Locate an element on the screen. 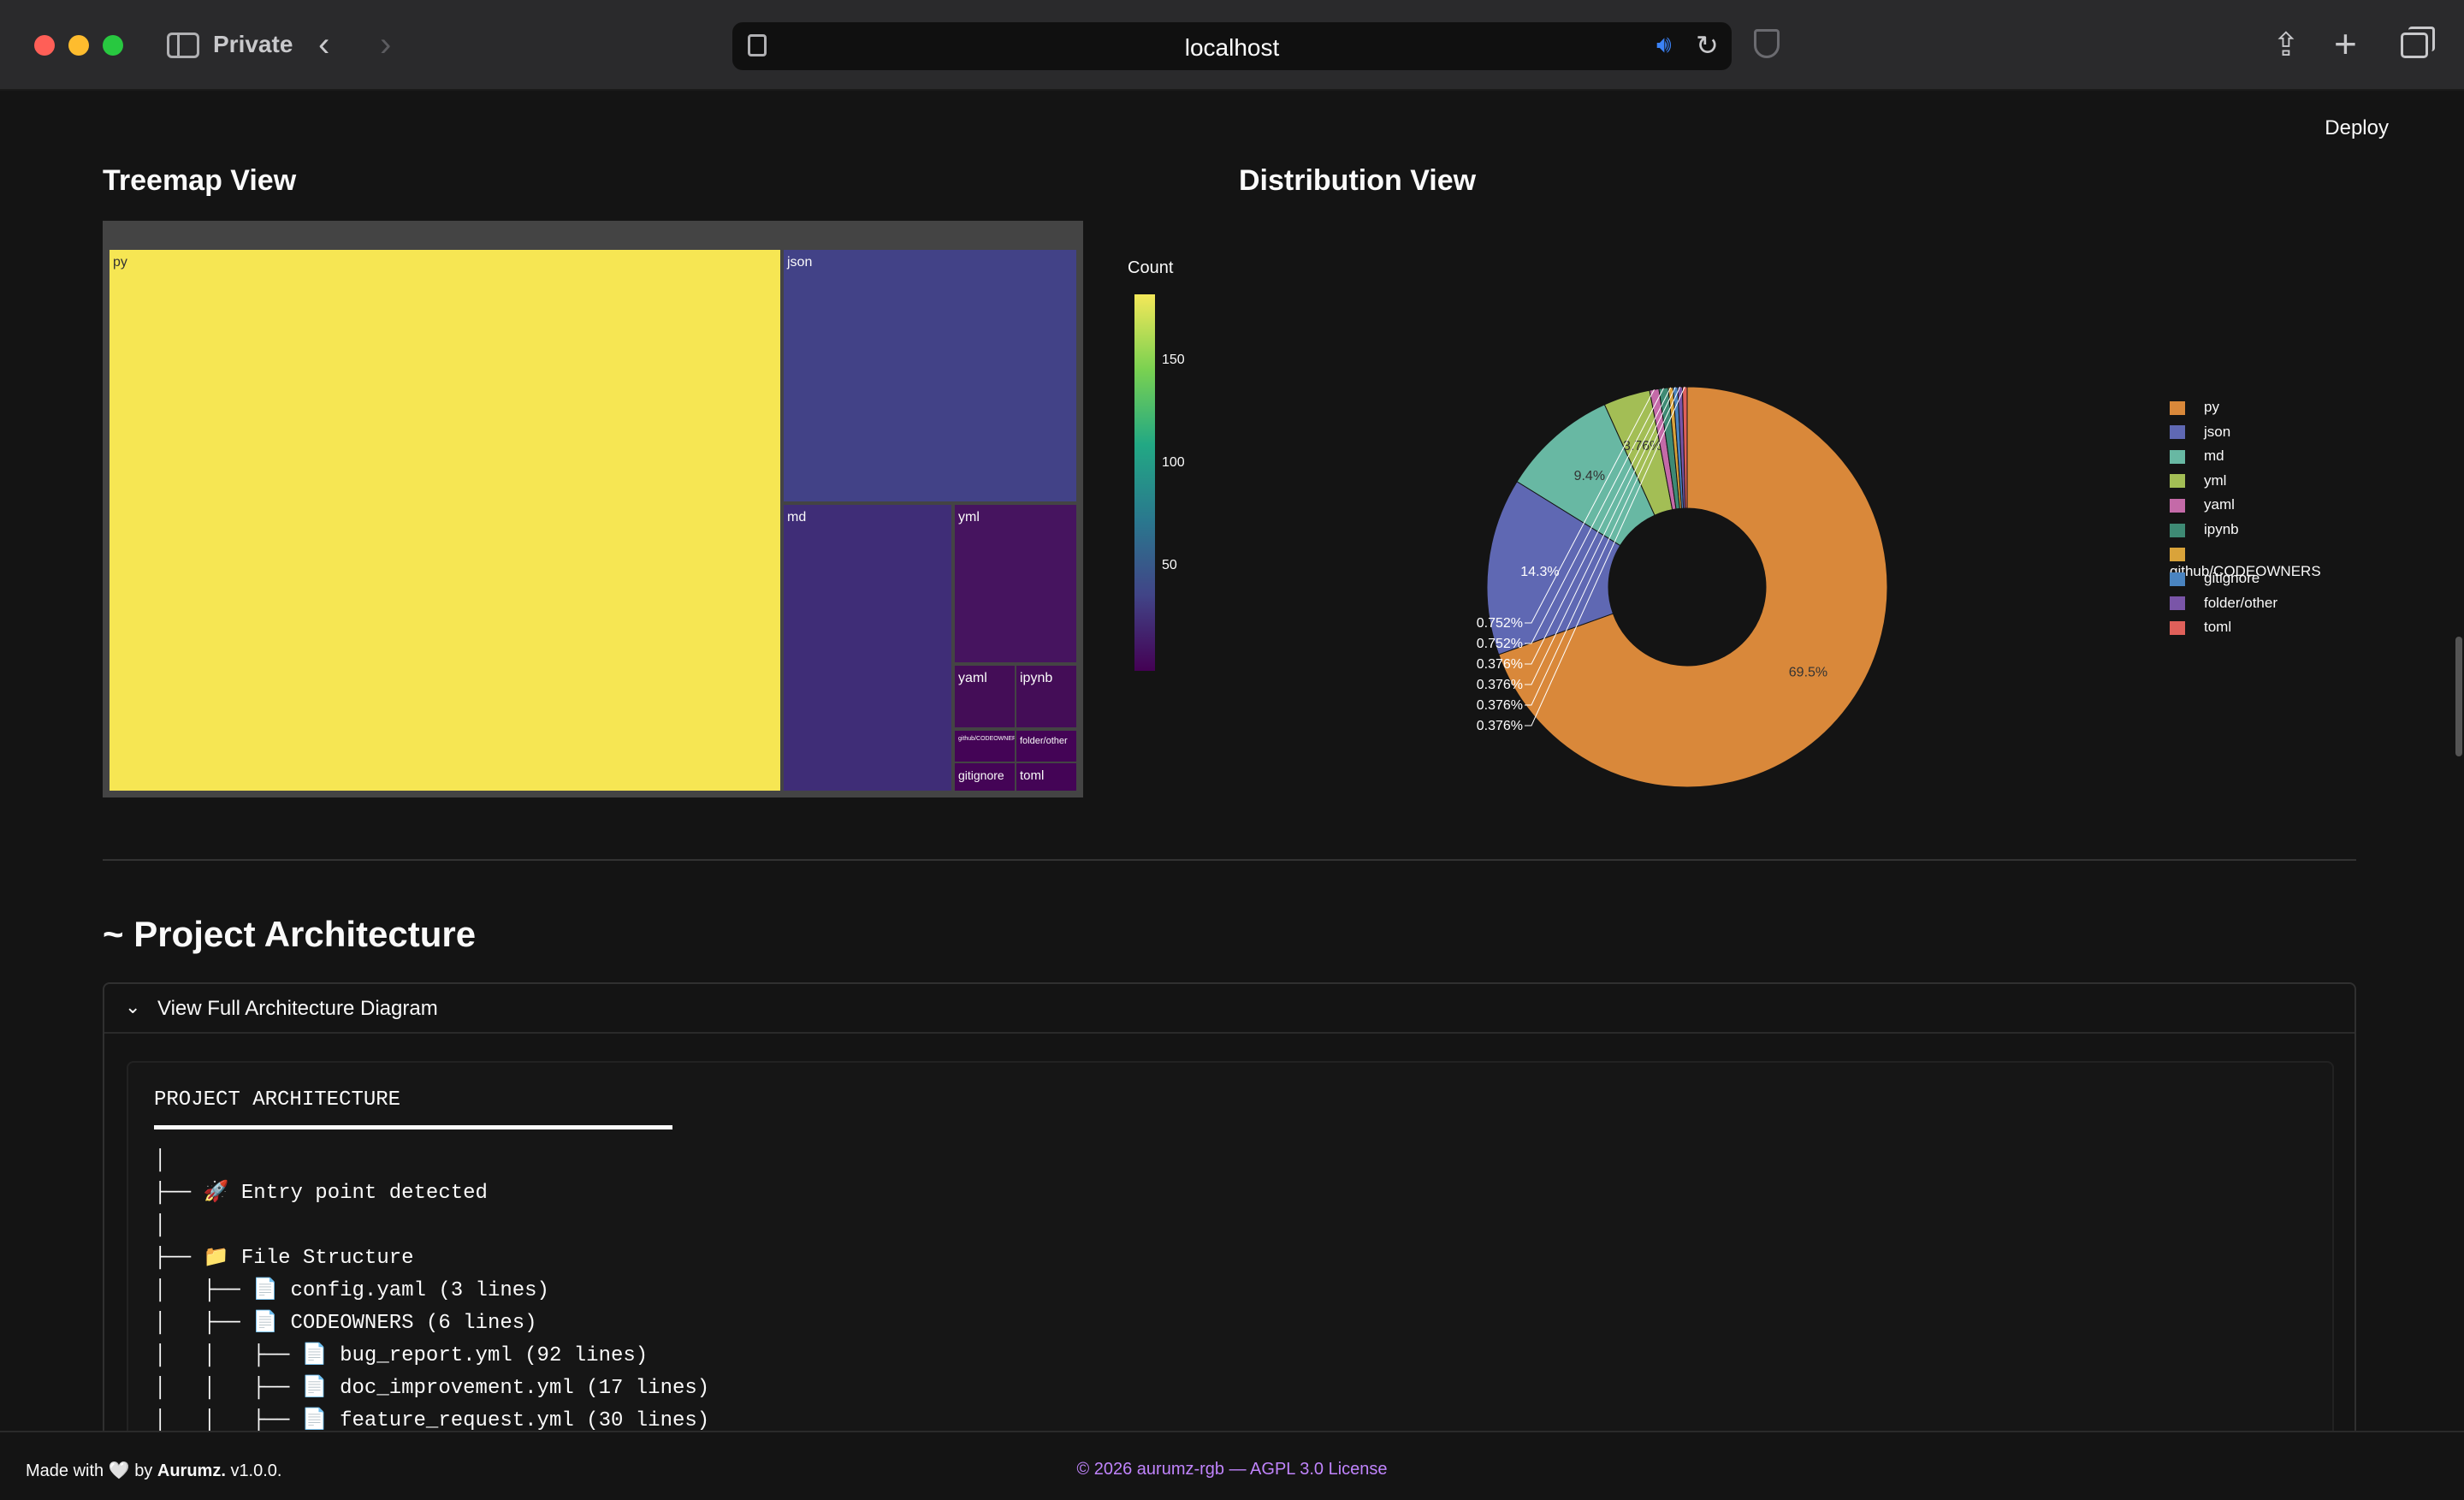  legend-item-yaml: yaml is located at coordinates (2202, 508).